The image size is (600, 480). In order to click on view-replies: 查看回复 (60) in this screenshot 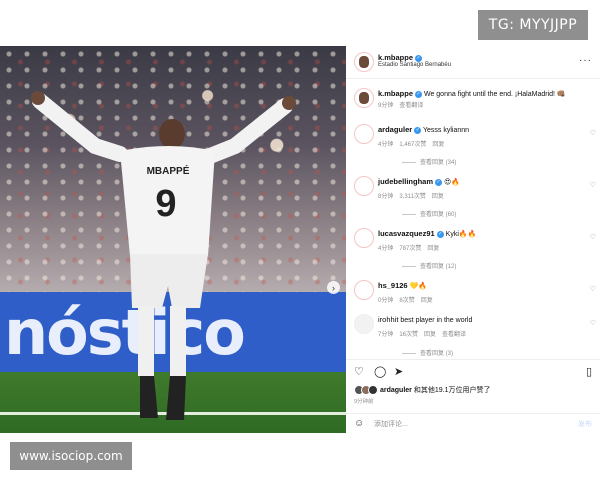, I will do `click(429, 213)`.